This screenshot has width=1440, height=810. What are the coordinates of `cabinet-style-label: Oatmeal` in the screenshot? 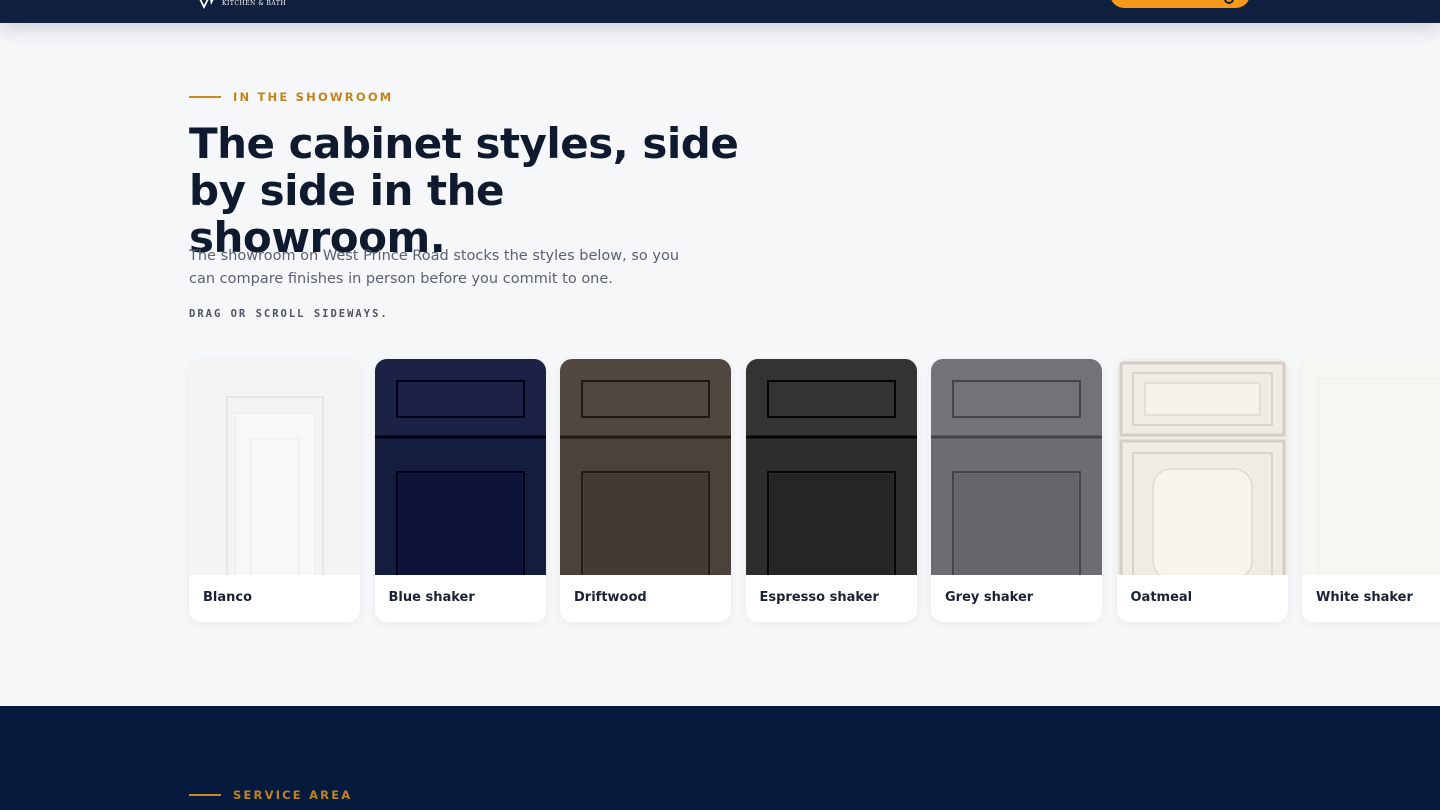 It's located at (1161, 597).